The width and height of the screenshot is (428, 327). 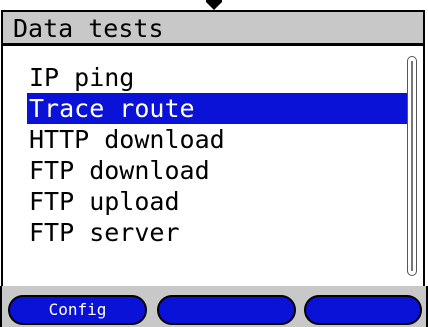 I want to click on menu-item-ftp-download: FTP download, so click(x=220, y=170).